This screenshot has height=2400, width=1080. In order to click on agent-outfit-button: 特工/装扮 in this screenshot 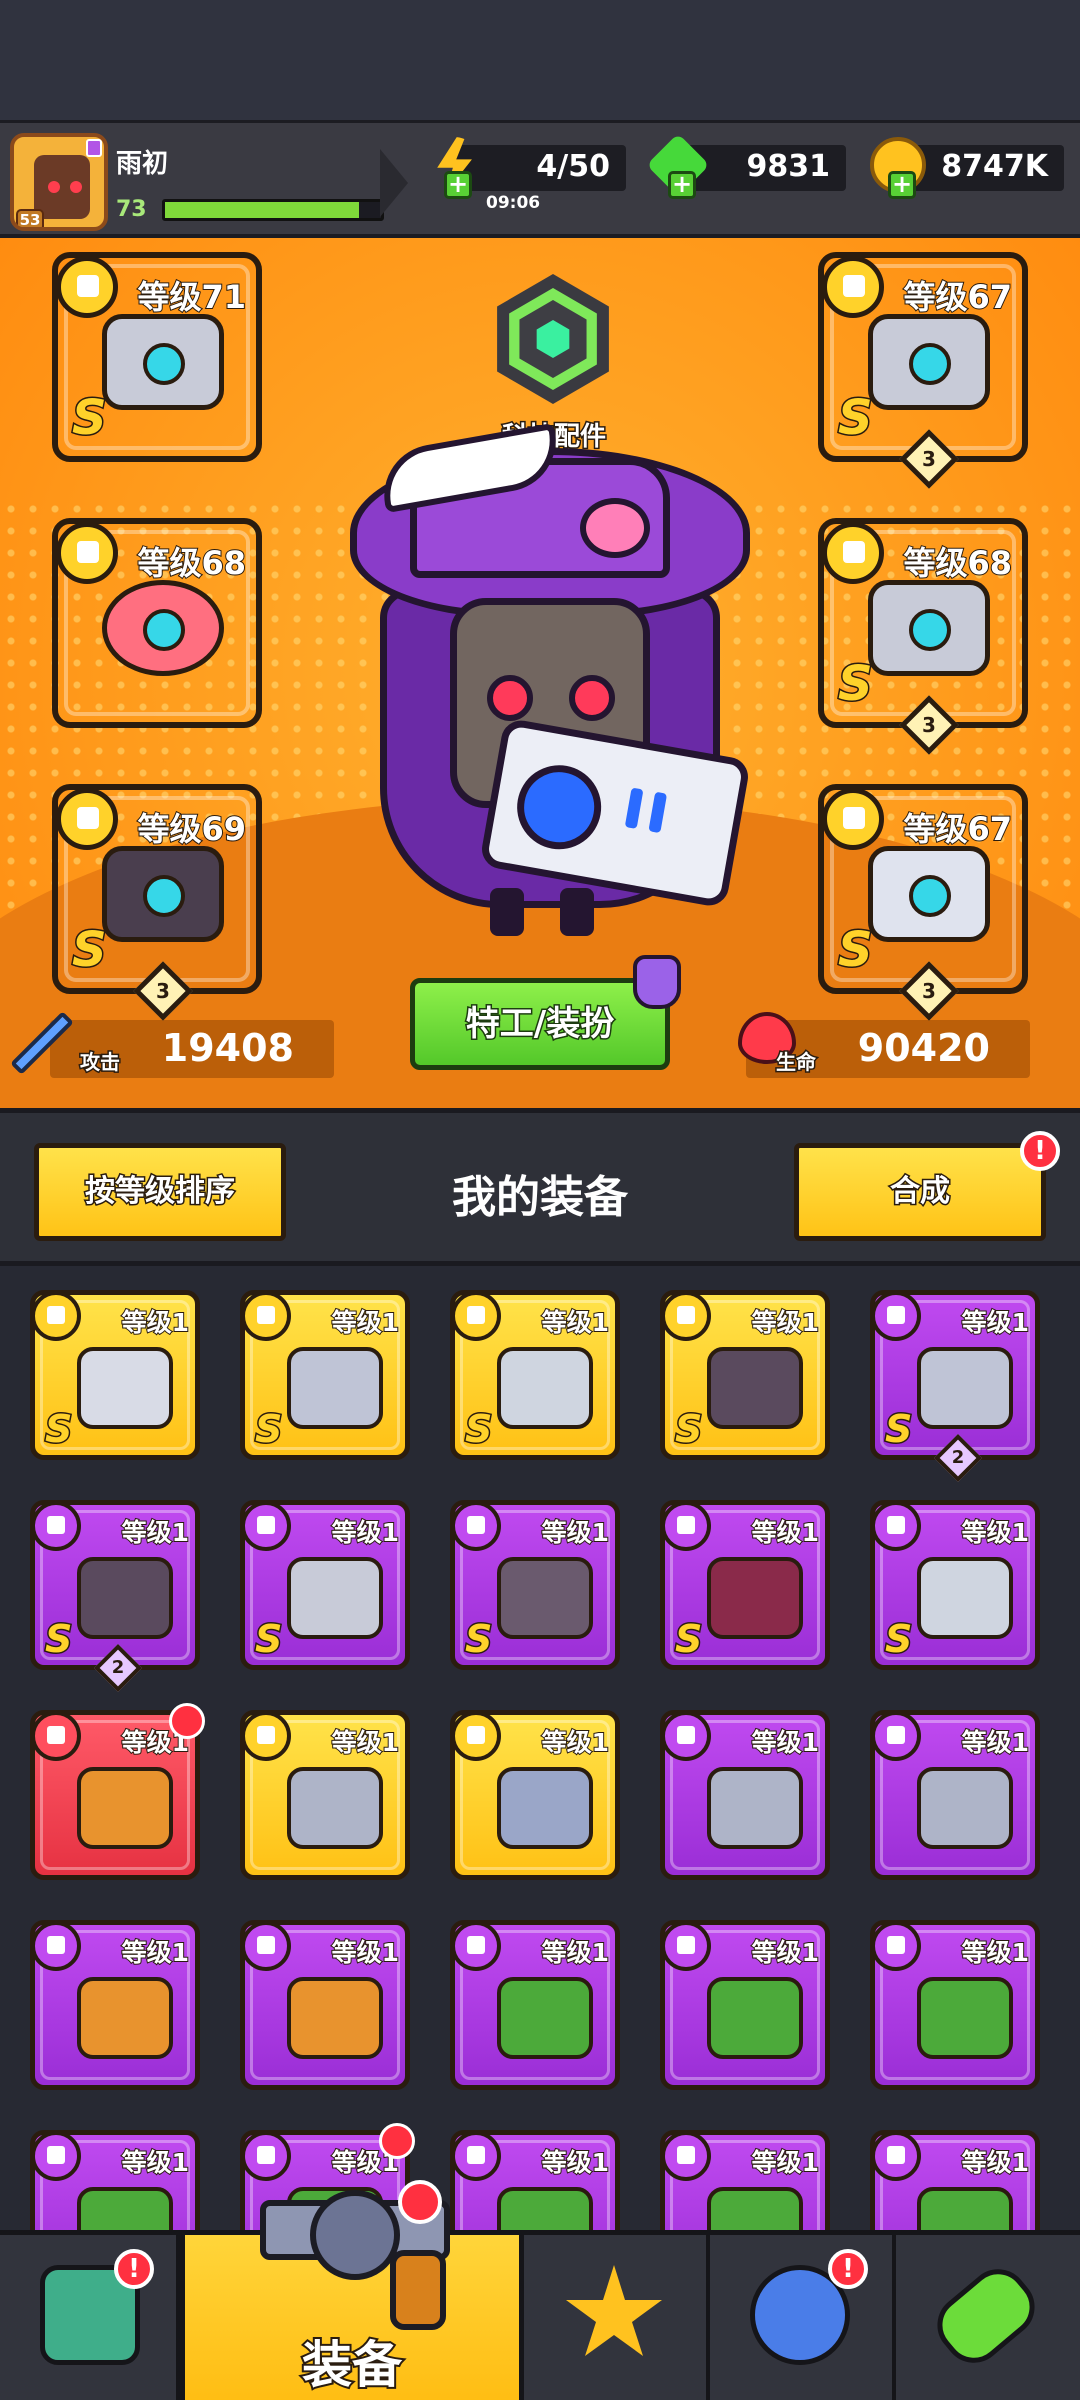, I will do `click(545, 1012)`.